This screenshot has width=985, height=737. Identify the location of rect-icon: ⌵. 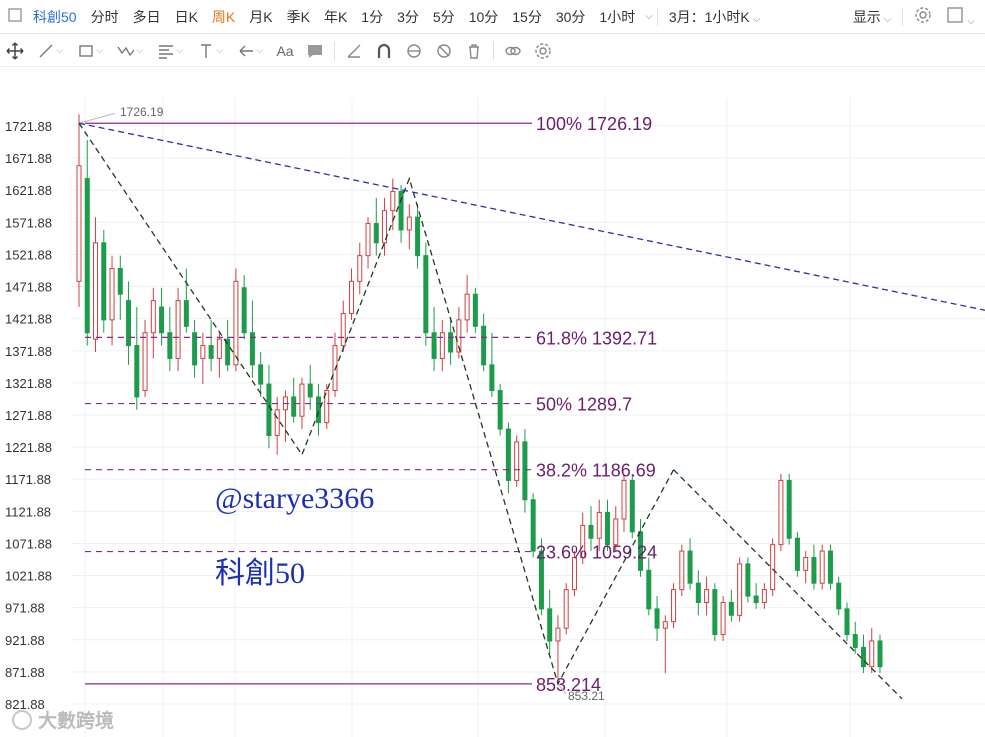
(90, 51).